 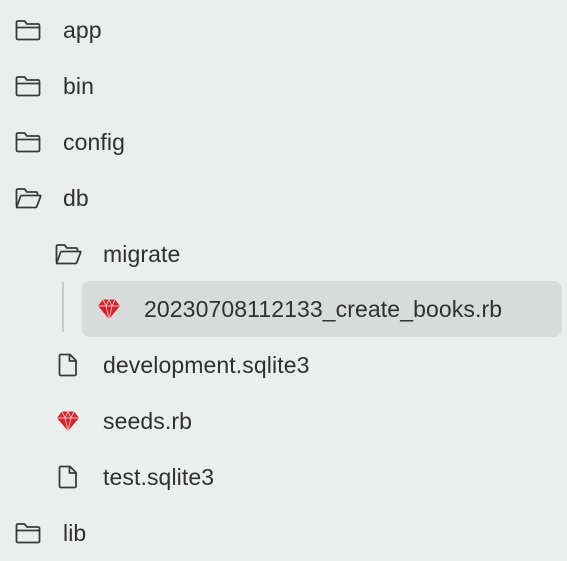 What do you see at coordinates (148, 421) in the screenshot?
I see `tree-item-label: seeds.rb` at bounding box center [148, 421].